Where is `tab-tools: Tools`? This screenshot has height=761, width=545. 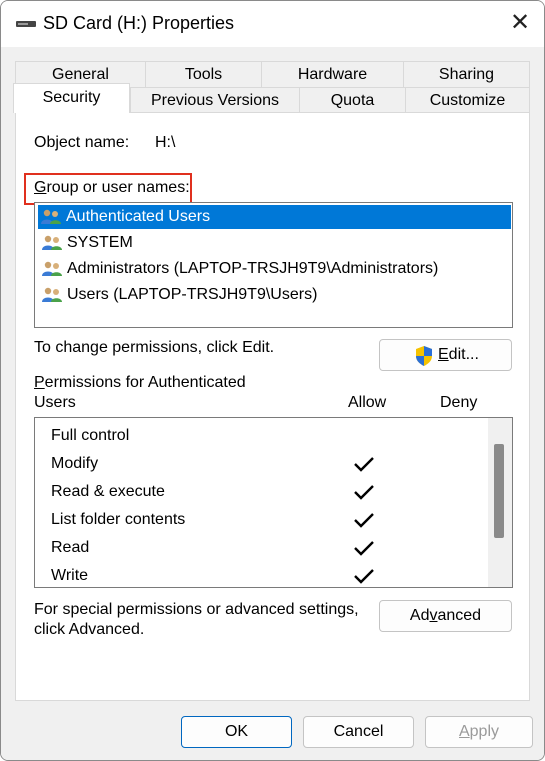 tab-tools: Tools is located at coordinates (203, 74).